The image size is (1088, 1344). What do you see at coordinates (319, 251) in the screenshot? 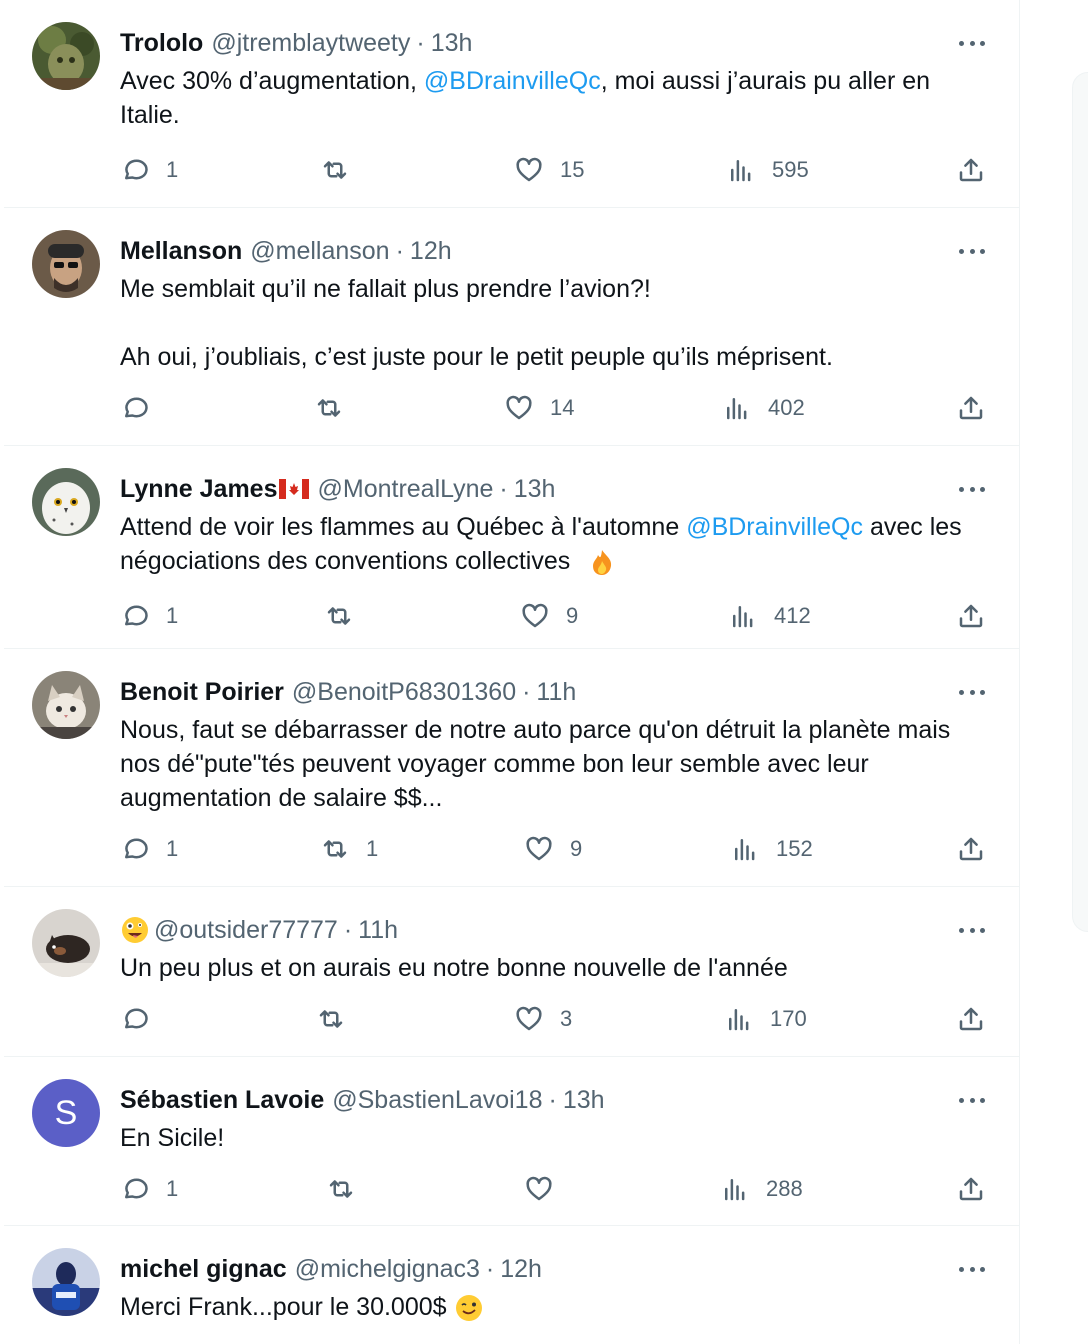
I see `author-handle: @mellanson` at bounding box center [319, 251].